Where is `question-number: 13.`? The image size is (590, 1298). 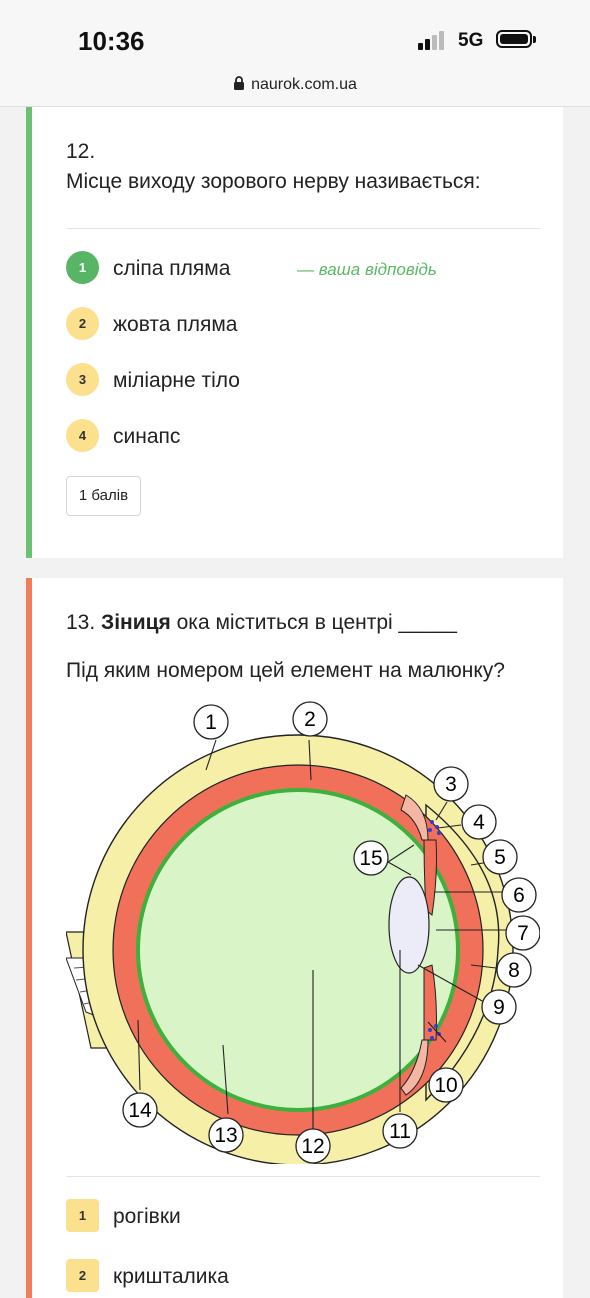
question-number: 13. is located at coordinates (81, 622).